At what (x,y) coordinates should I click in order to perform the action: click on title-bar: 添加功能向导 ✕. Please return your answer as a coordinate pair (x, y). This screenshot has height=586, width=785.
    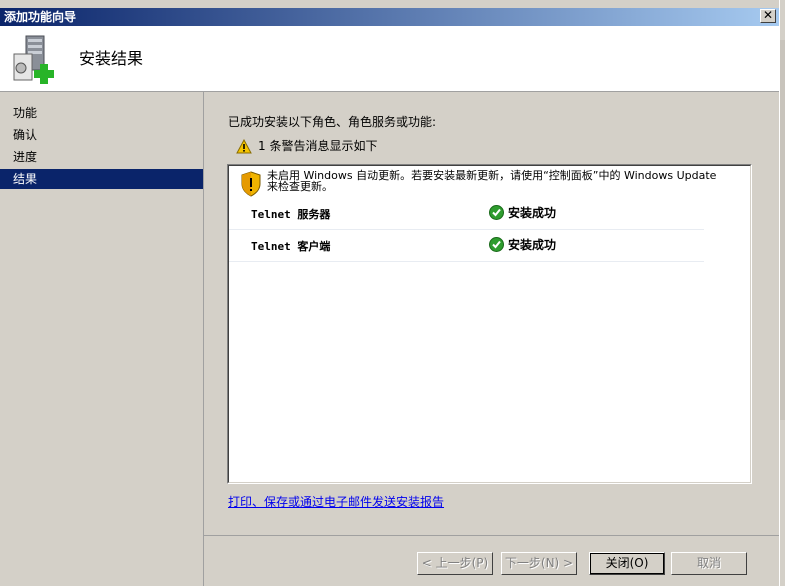
    Looking at the image, I should click on (389, 17).